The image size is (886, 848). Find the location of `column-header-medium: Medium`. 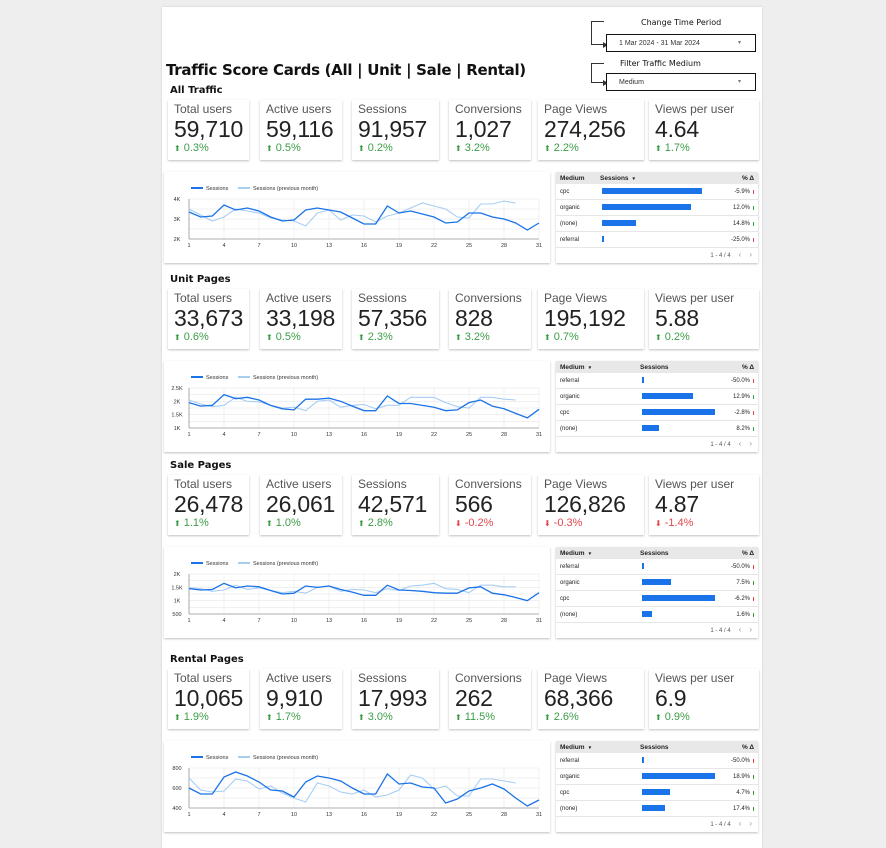

column-header-medium: Medium is located at coordinates (572, 178).